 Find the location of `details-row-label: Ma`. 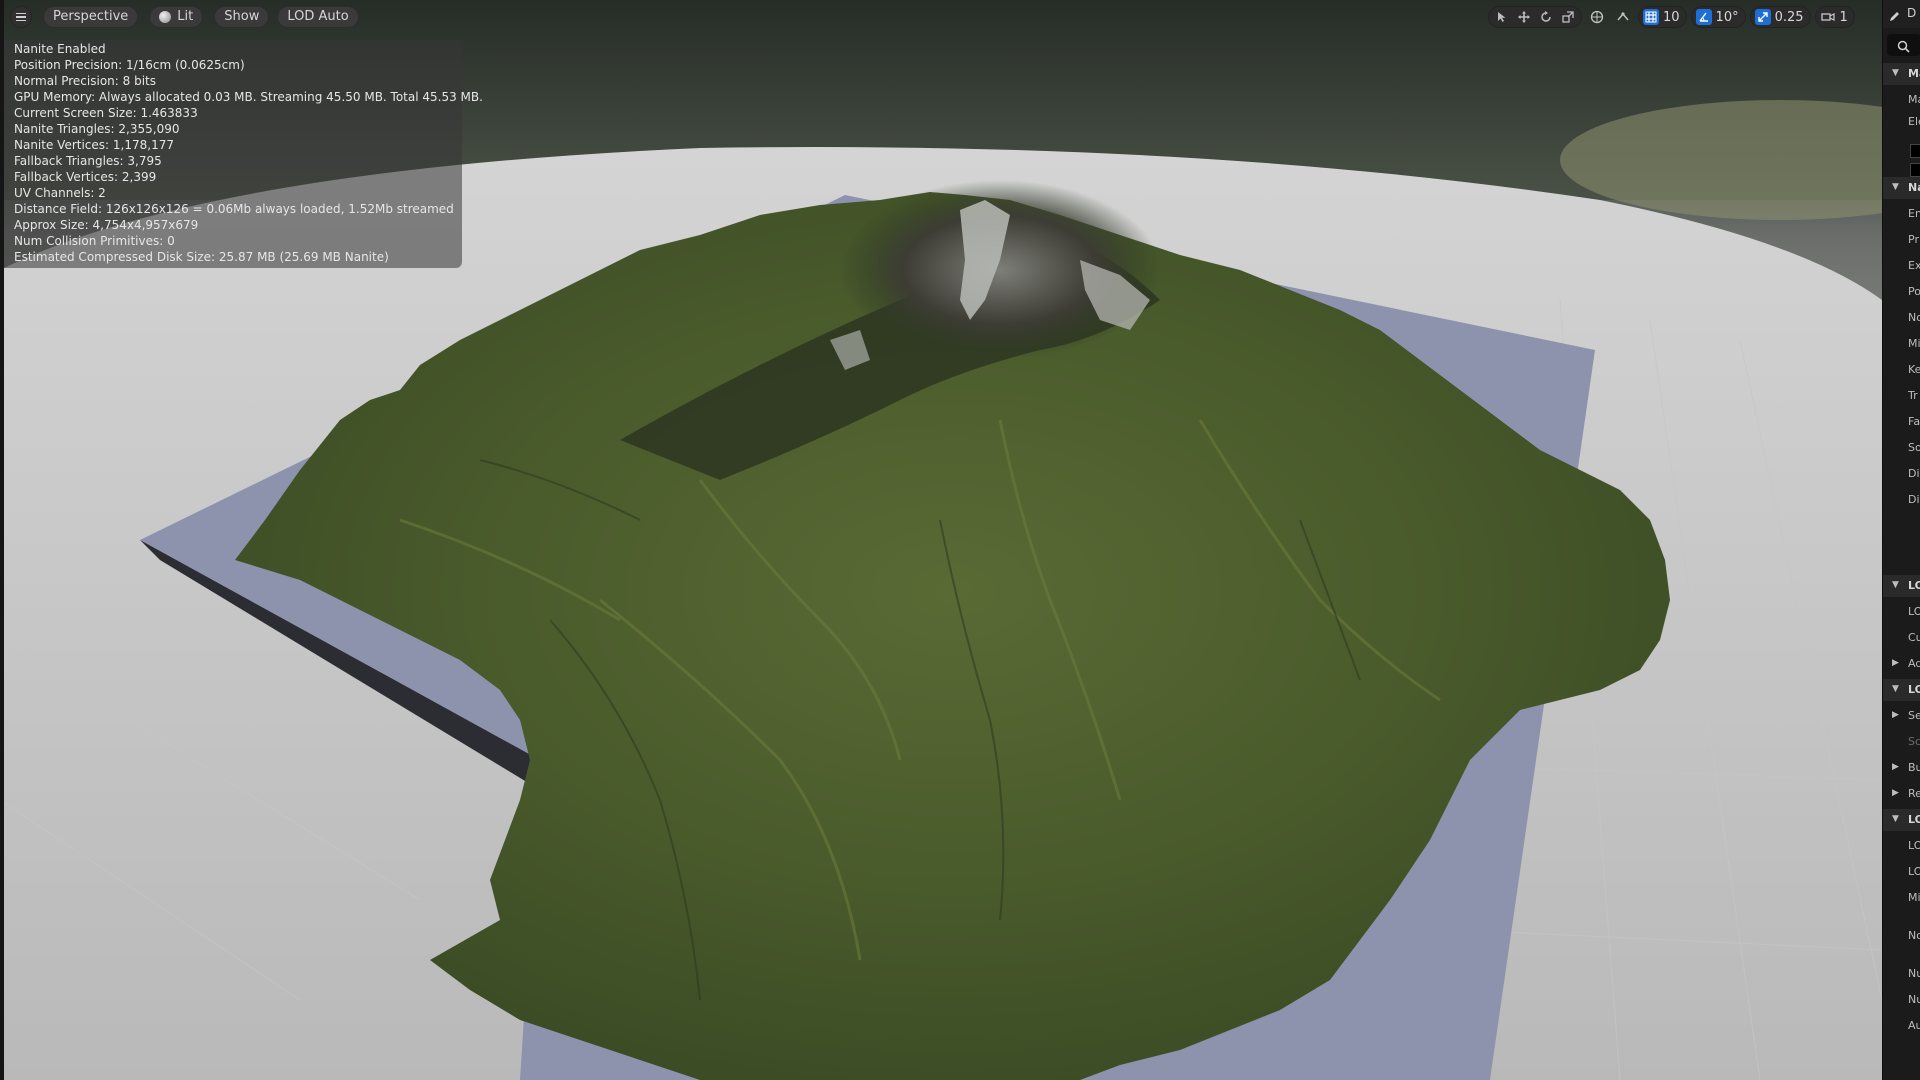

details-row-label: Ma is located at coordinates (1914, 99).